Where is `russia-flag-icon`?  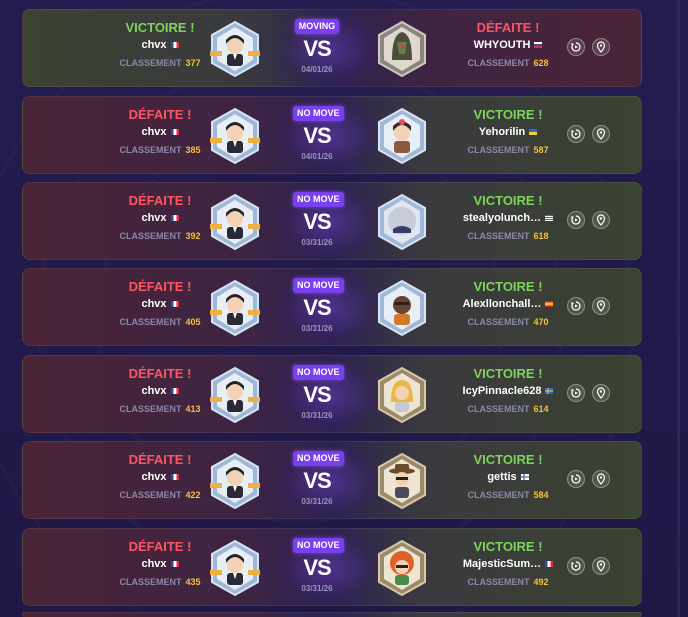 russia-flag-icon is located at coordinates (538, 45).